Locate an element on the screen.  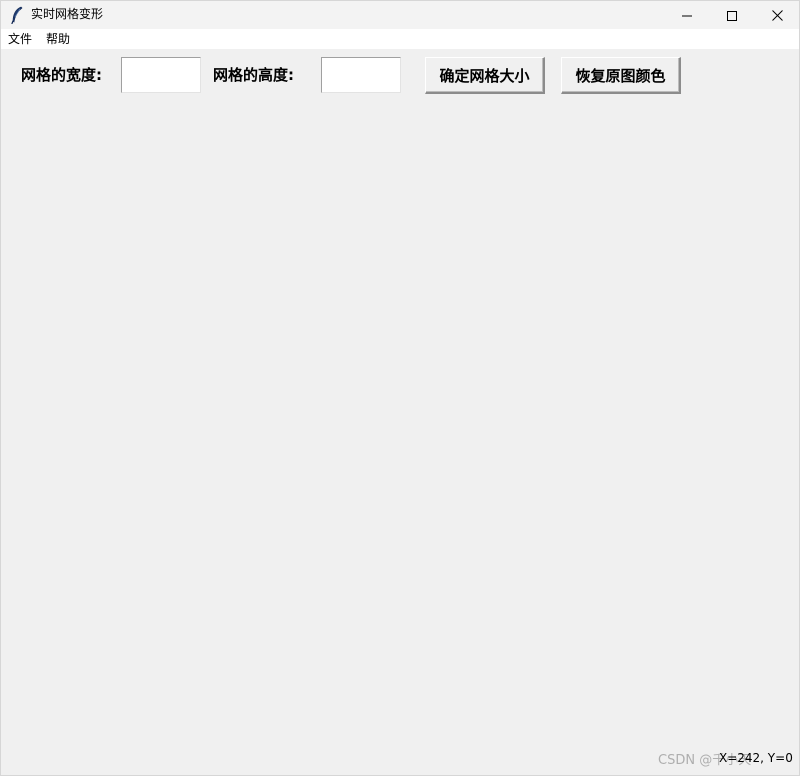
feather-icon is located at coordinates (17, 15).